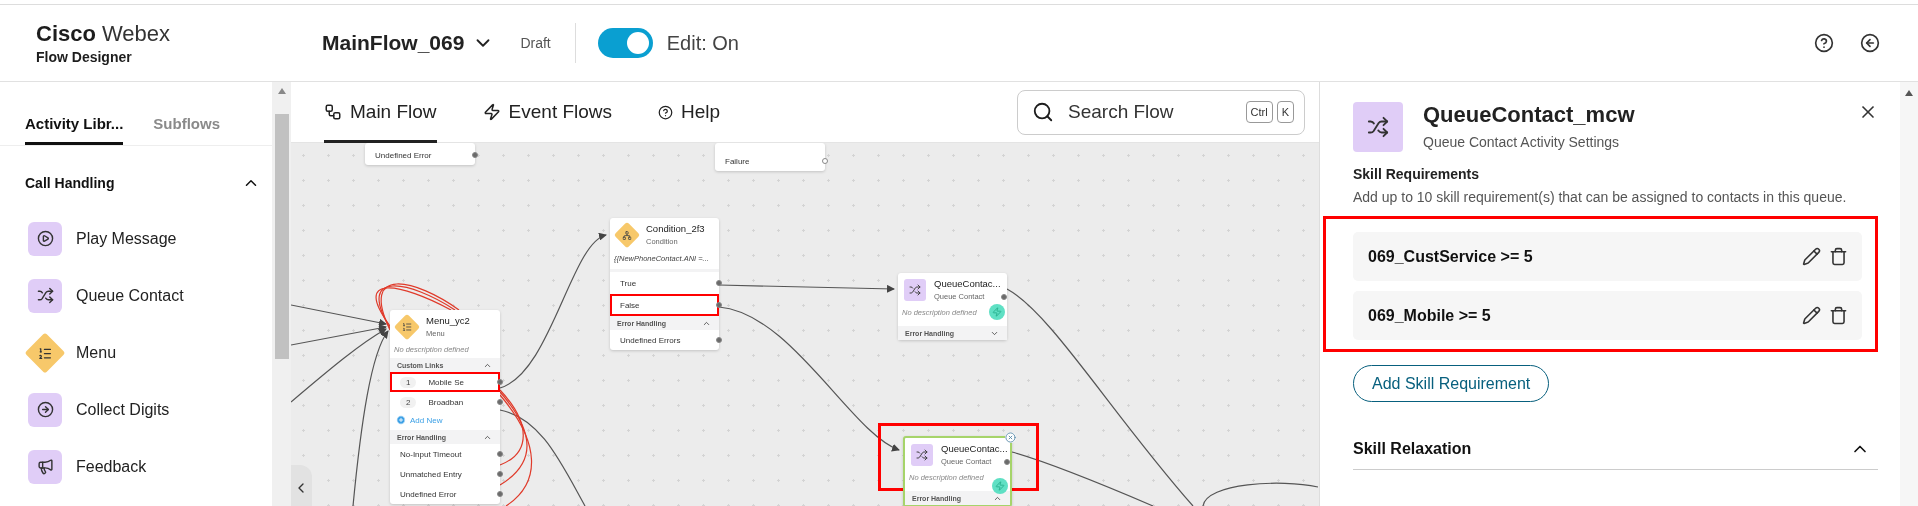  What do you see at coordinates (45, 352) in the screenshot?
I see `numbered-list-icon` at bounding box center [45, 352].